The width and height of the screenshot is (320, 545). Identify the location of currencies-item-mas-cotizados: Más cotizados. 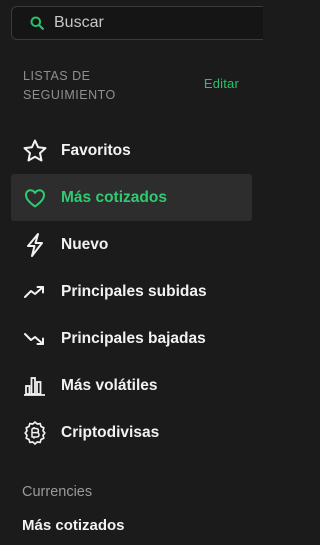
(73, 525).